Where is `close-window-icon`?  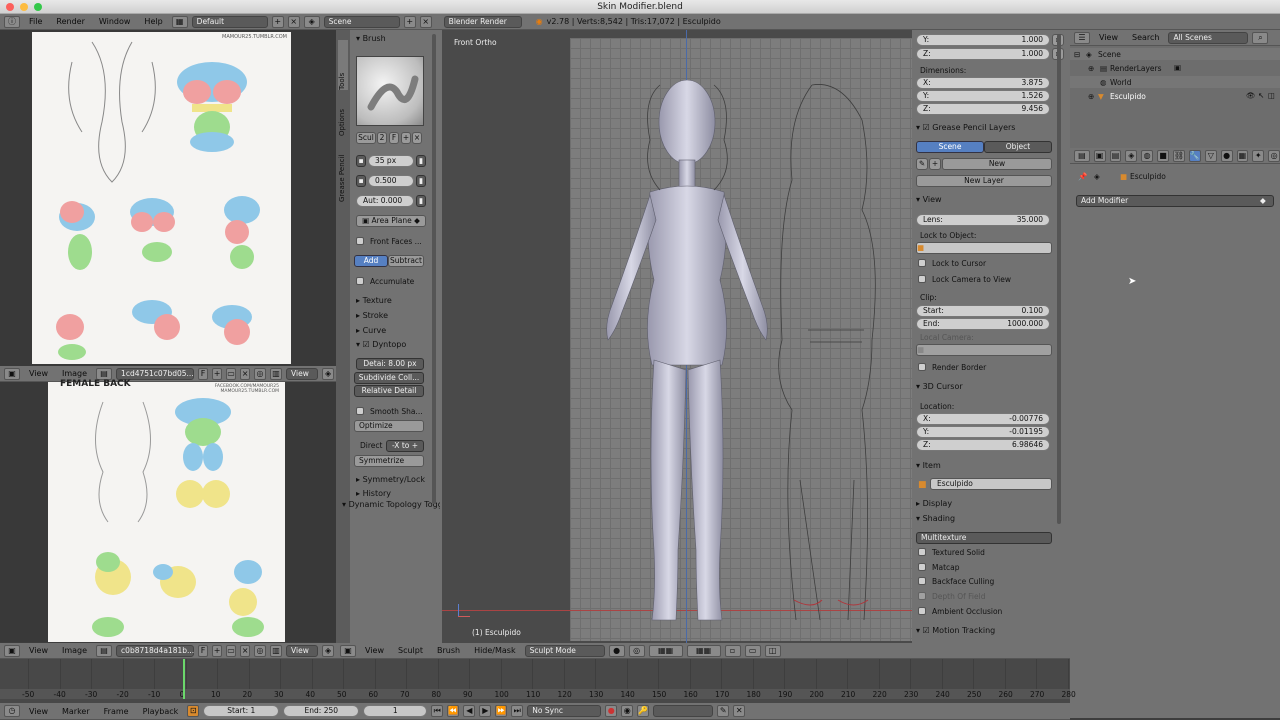
close-window-icon is located at coordinates (10, 7).